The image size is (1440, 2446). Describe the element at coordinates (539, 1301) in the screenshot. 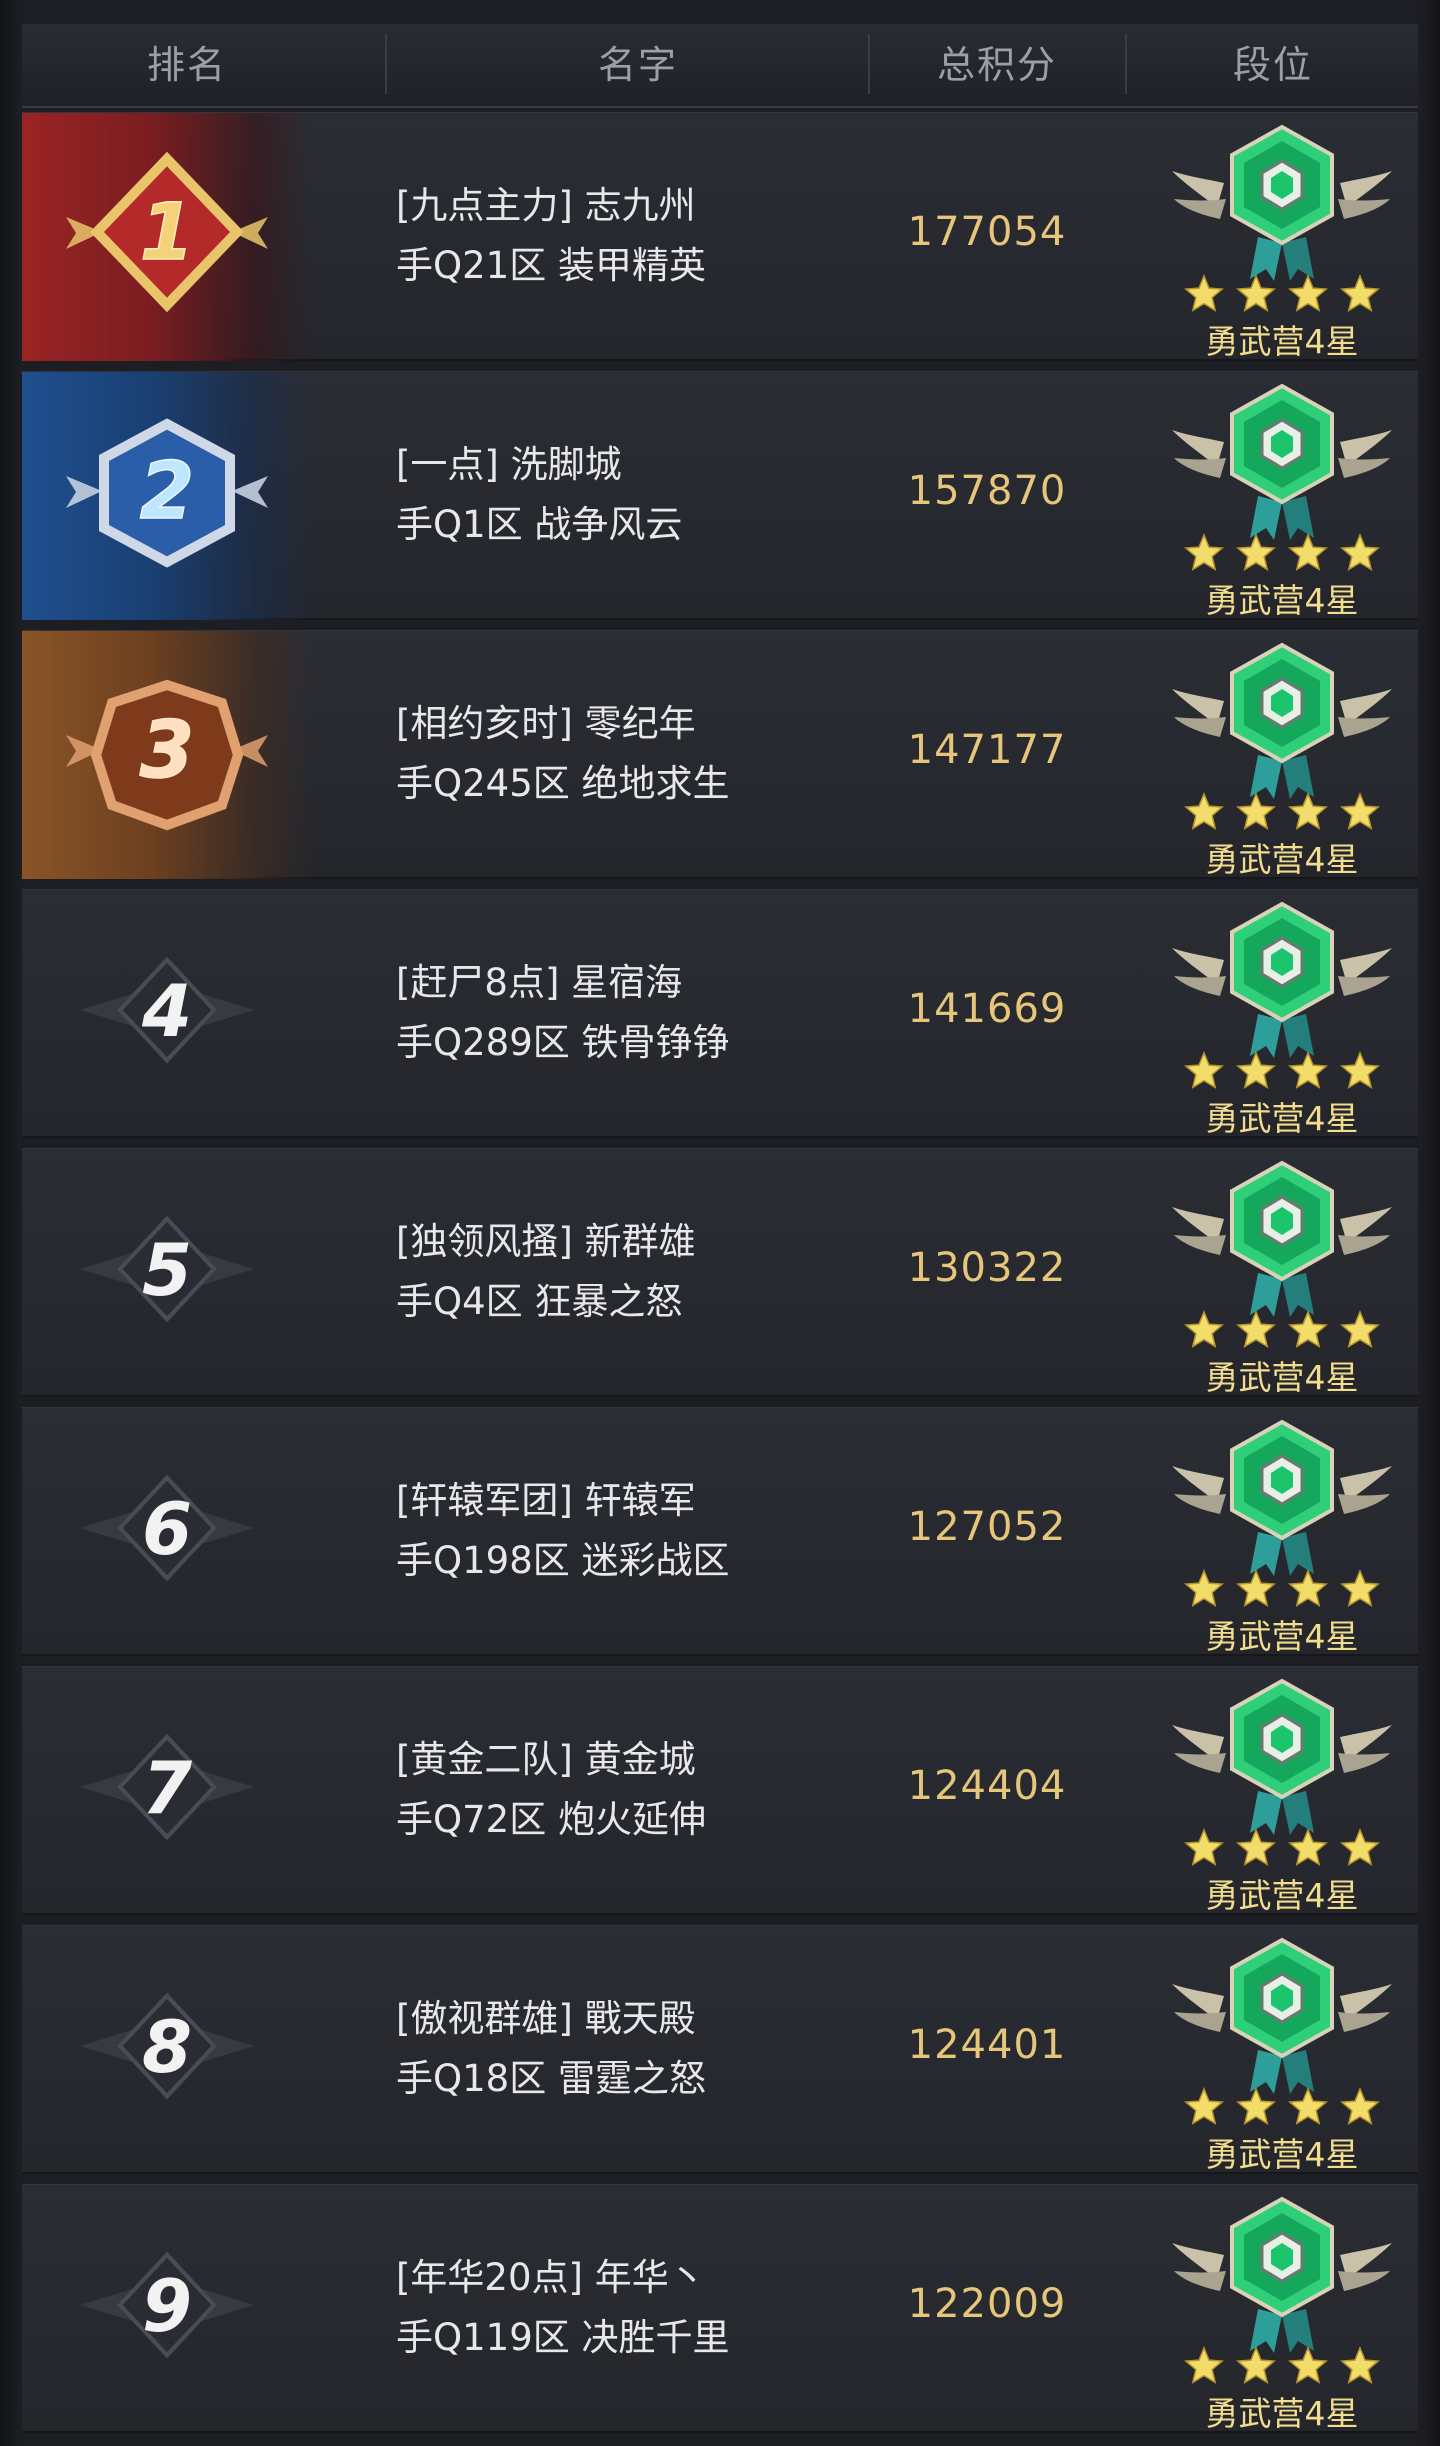

I see `player-server-unit: 手Q4区 狂暴之怒` at that location.